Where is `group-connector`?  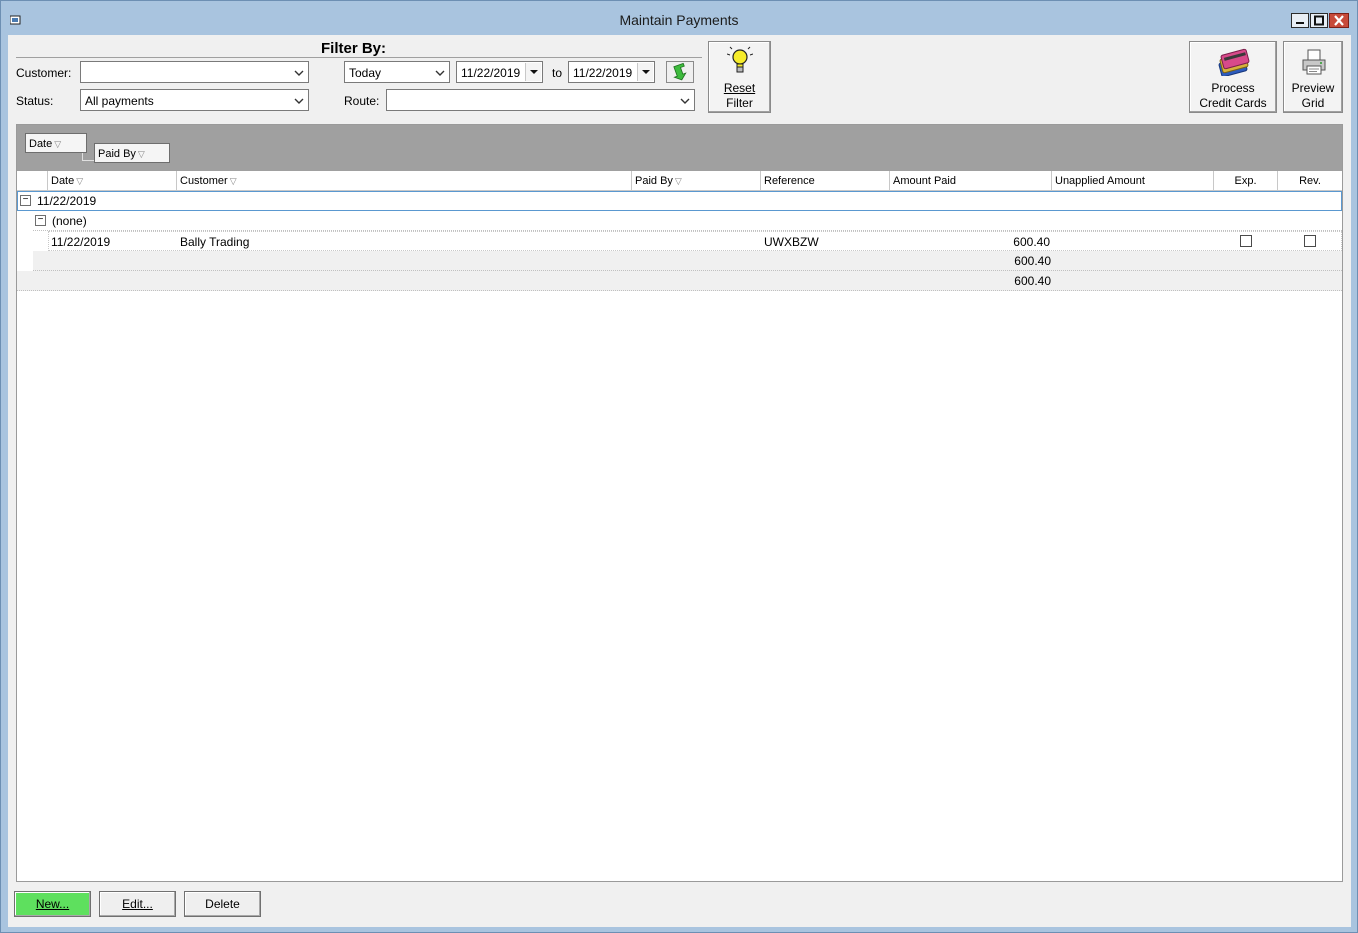
group-connector is located at coordinates (88, 157).